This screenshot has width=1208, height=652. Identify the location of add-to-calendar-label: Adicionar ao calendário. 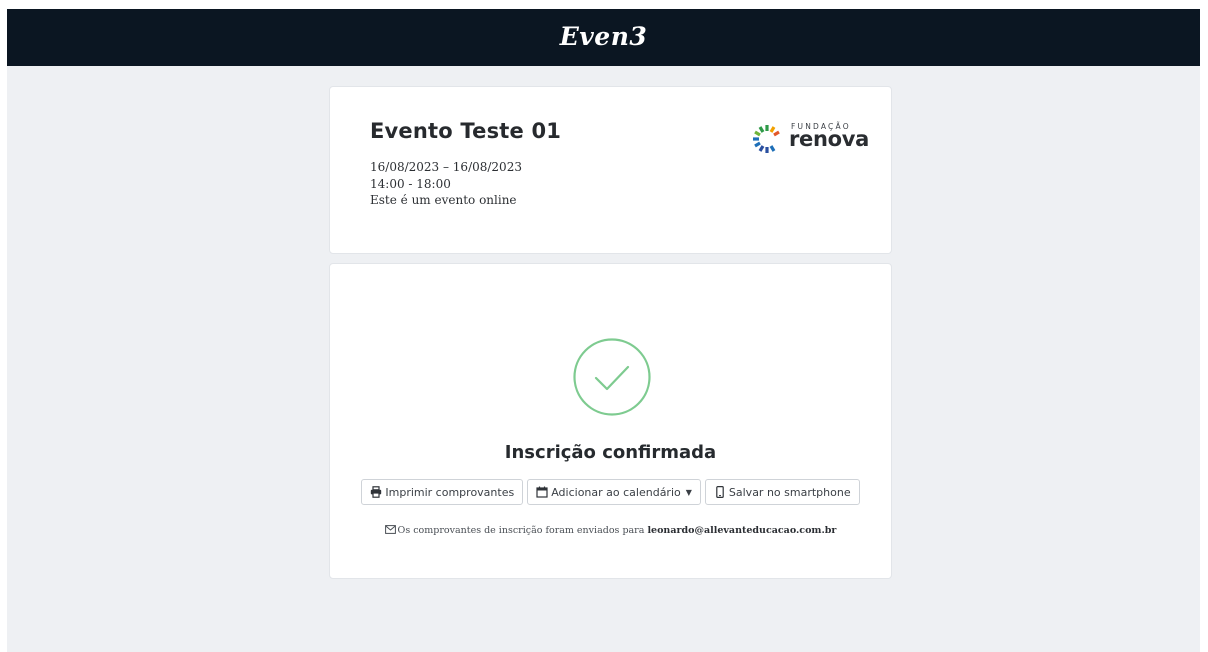
(616, 492).